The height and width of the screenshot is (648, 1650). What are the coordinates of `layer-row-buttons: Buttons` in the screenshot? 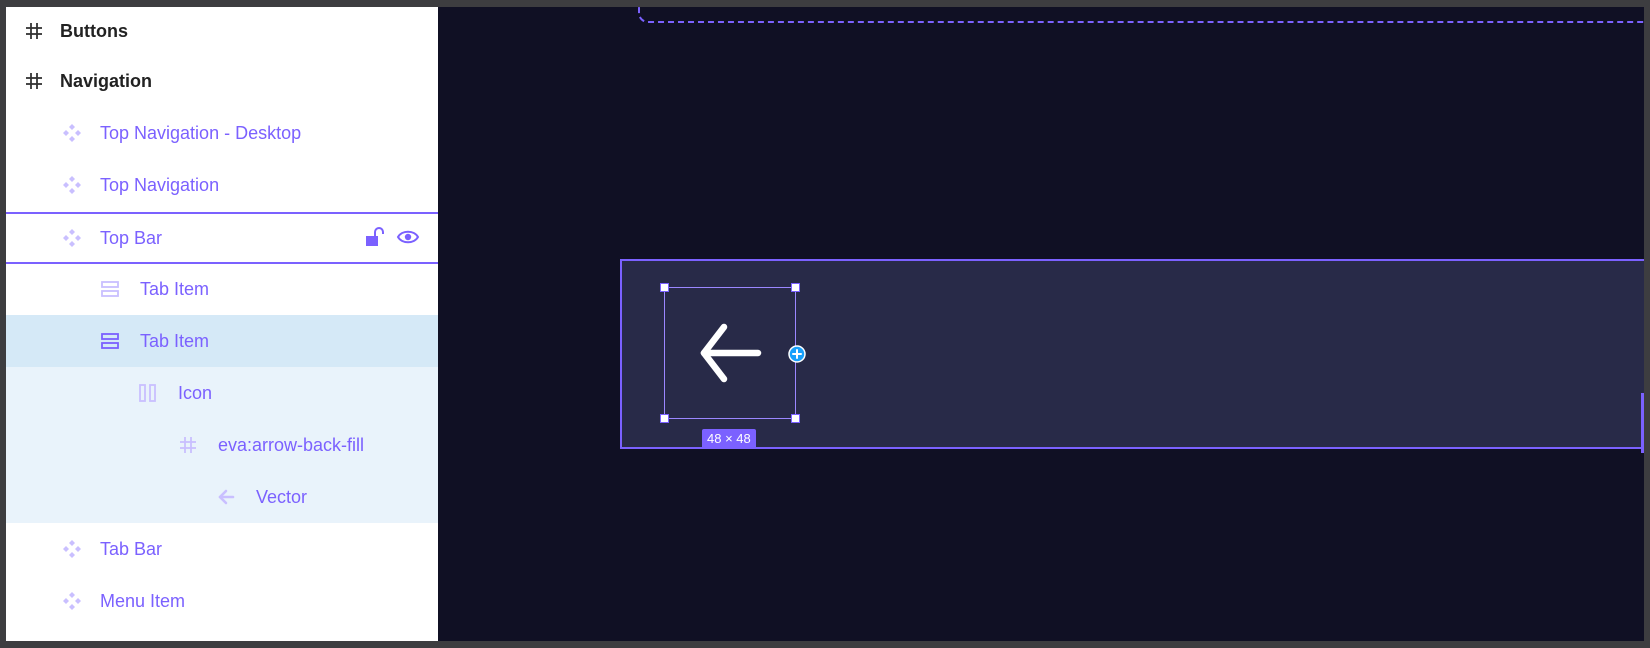 It's located at (222, 32).